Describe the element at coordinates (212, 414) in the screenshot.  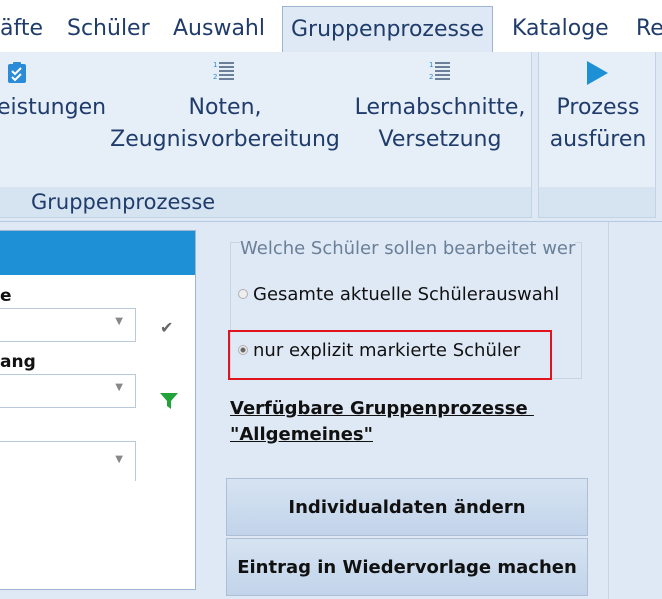
I see `panel-splitter` at that location.